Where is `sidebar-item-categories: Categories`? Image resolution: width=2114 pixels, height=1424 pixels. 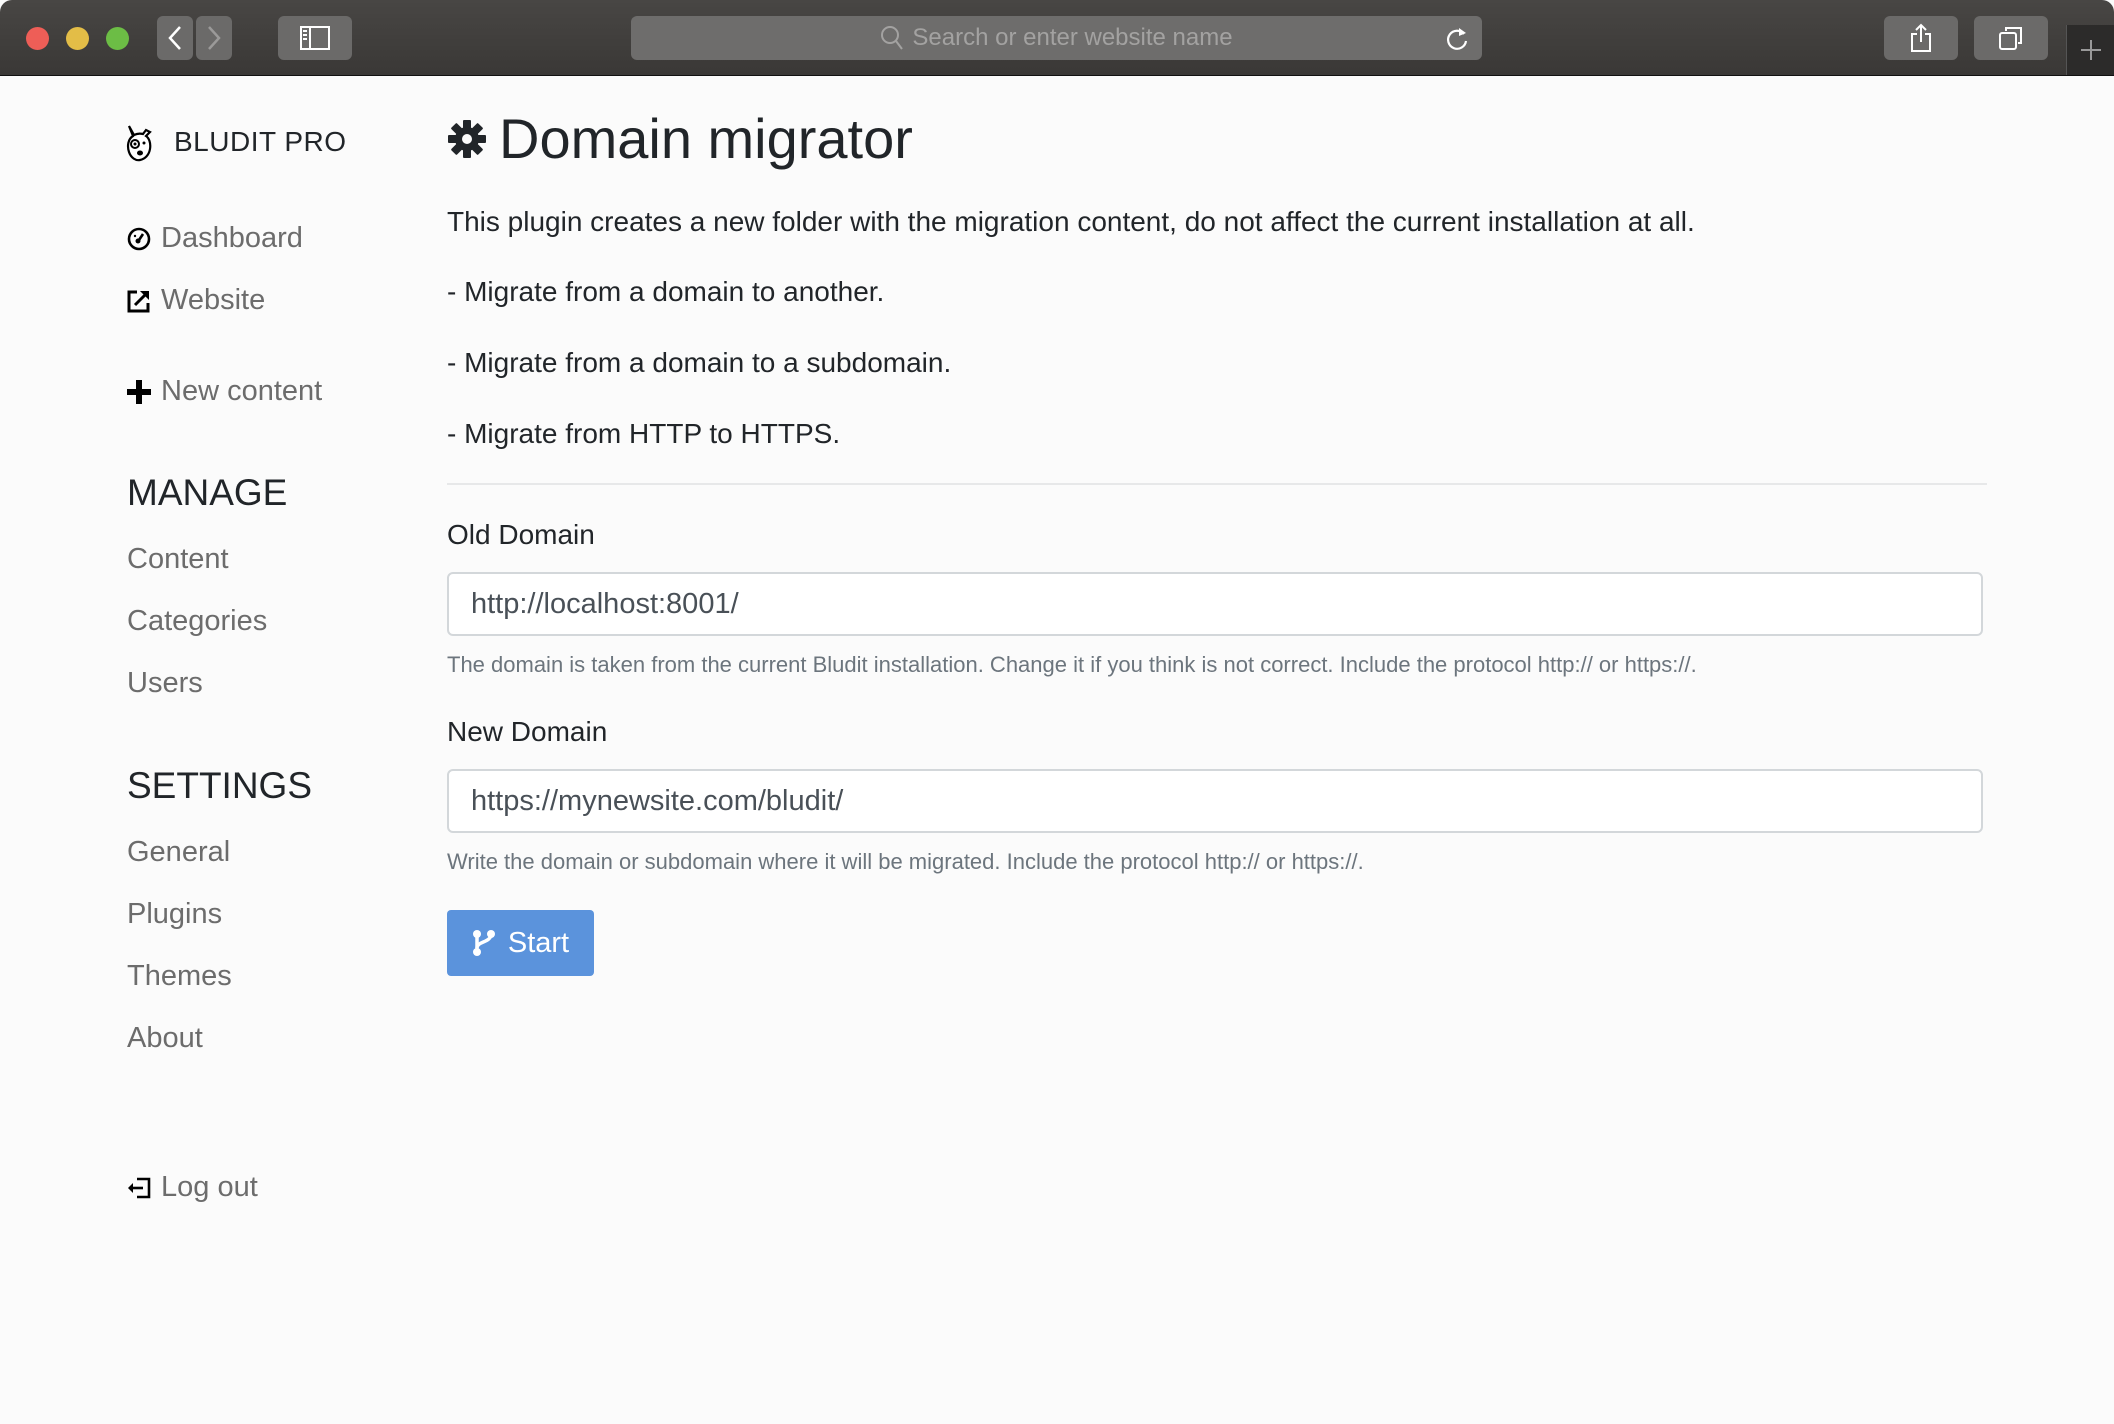
sidebar-item-categories: Categories is located at coordinates (197, 621).